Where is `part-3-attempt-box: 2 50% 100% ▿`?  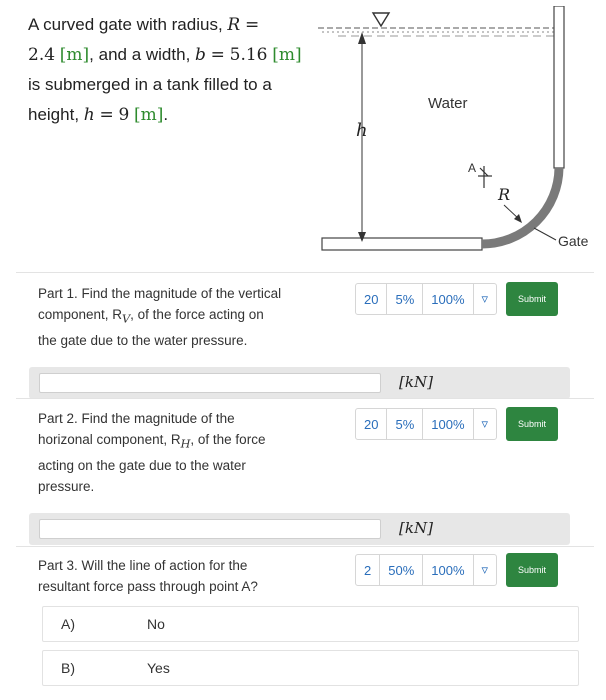
part-3-attempt-box: 2 50% 100% ▿ is located at coordinates (426, 570).